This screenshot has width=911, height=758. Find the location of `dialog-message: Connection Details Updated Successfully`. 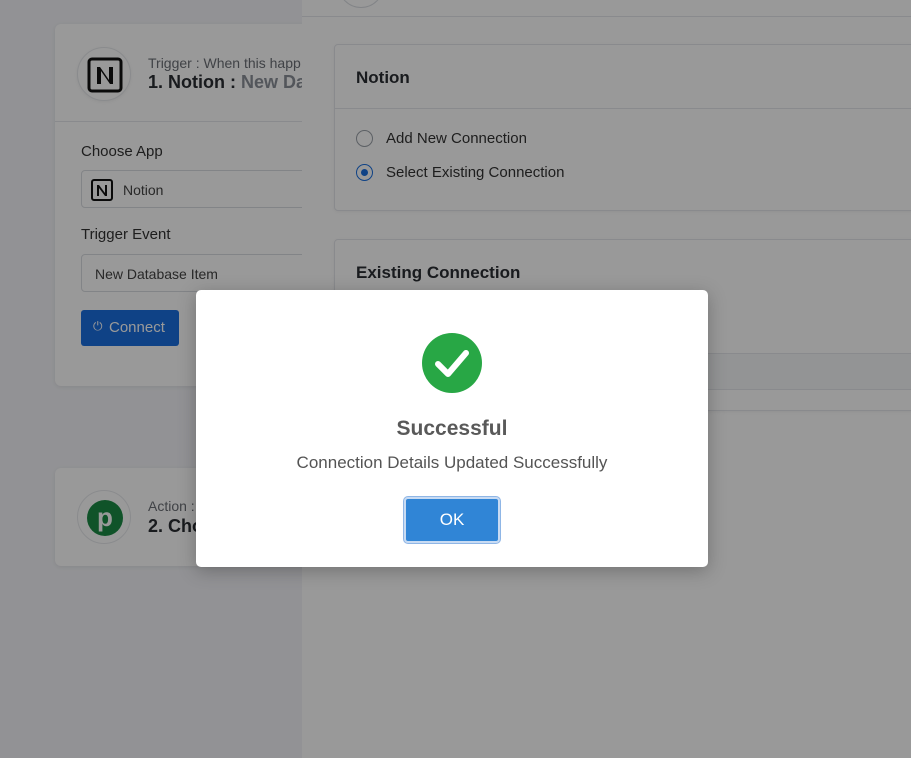

dialog-message: Connection Details Updated Successfully is located at coordinates (452, 462).